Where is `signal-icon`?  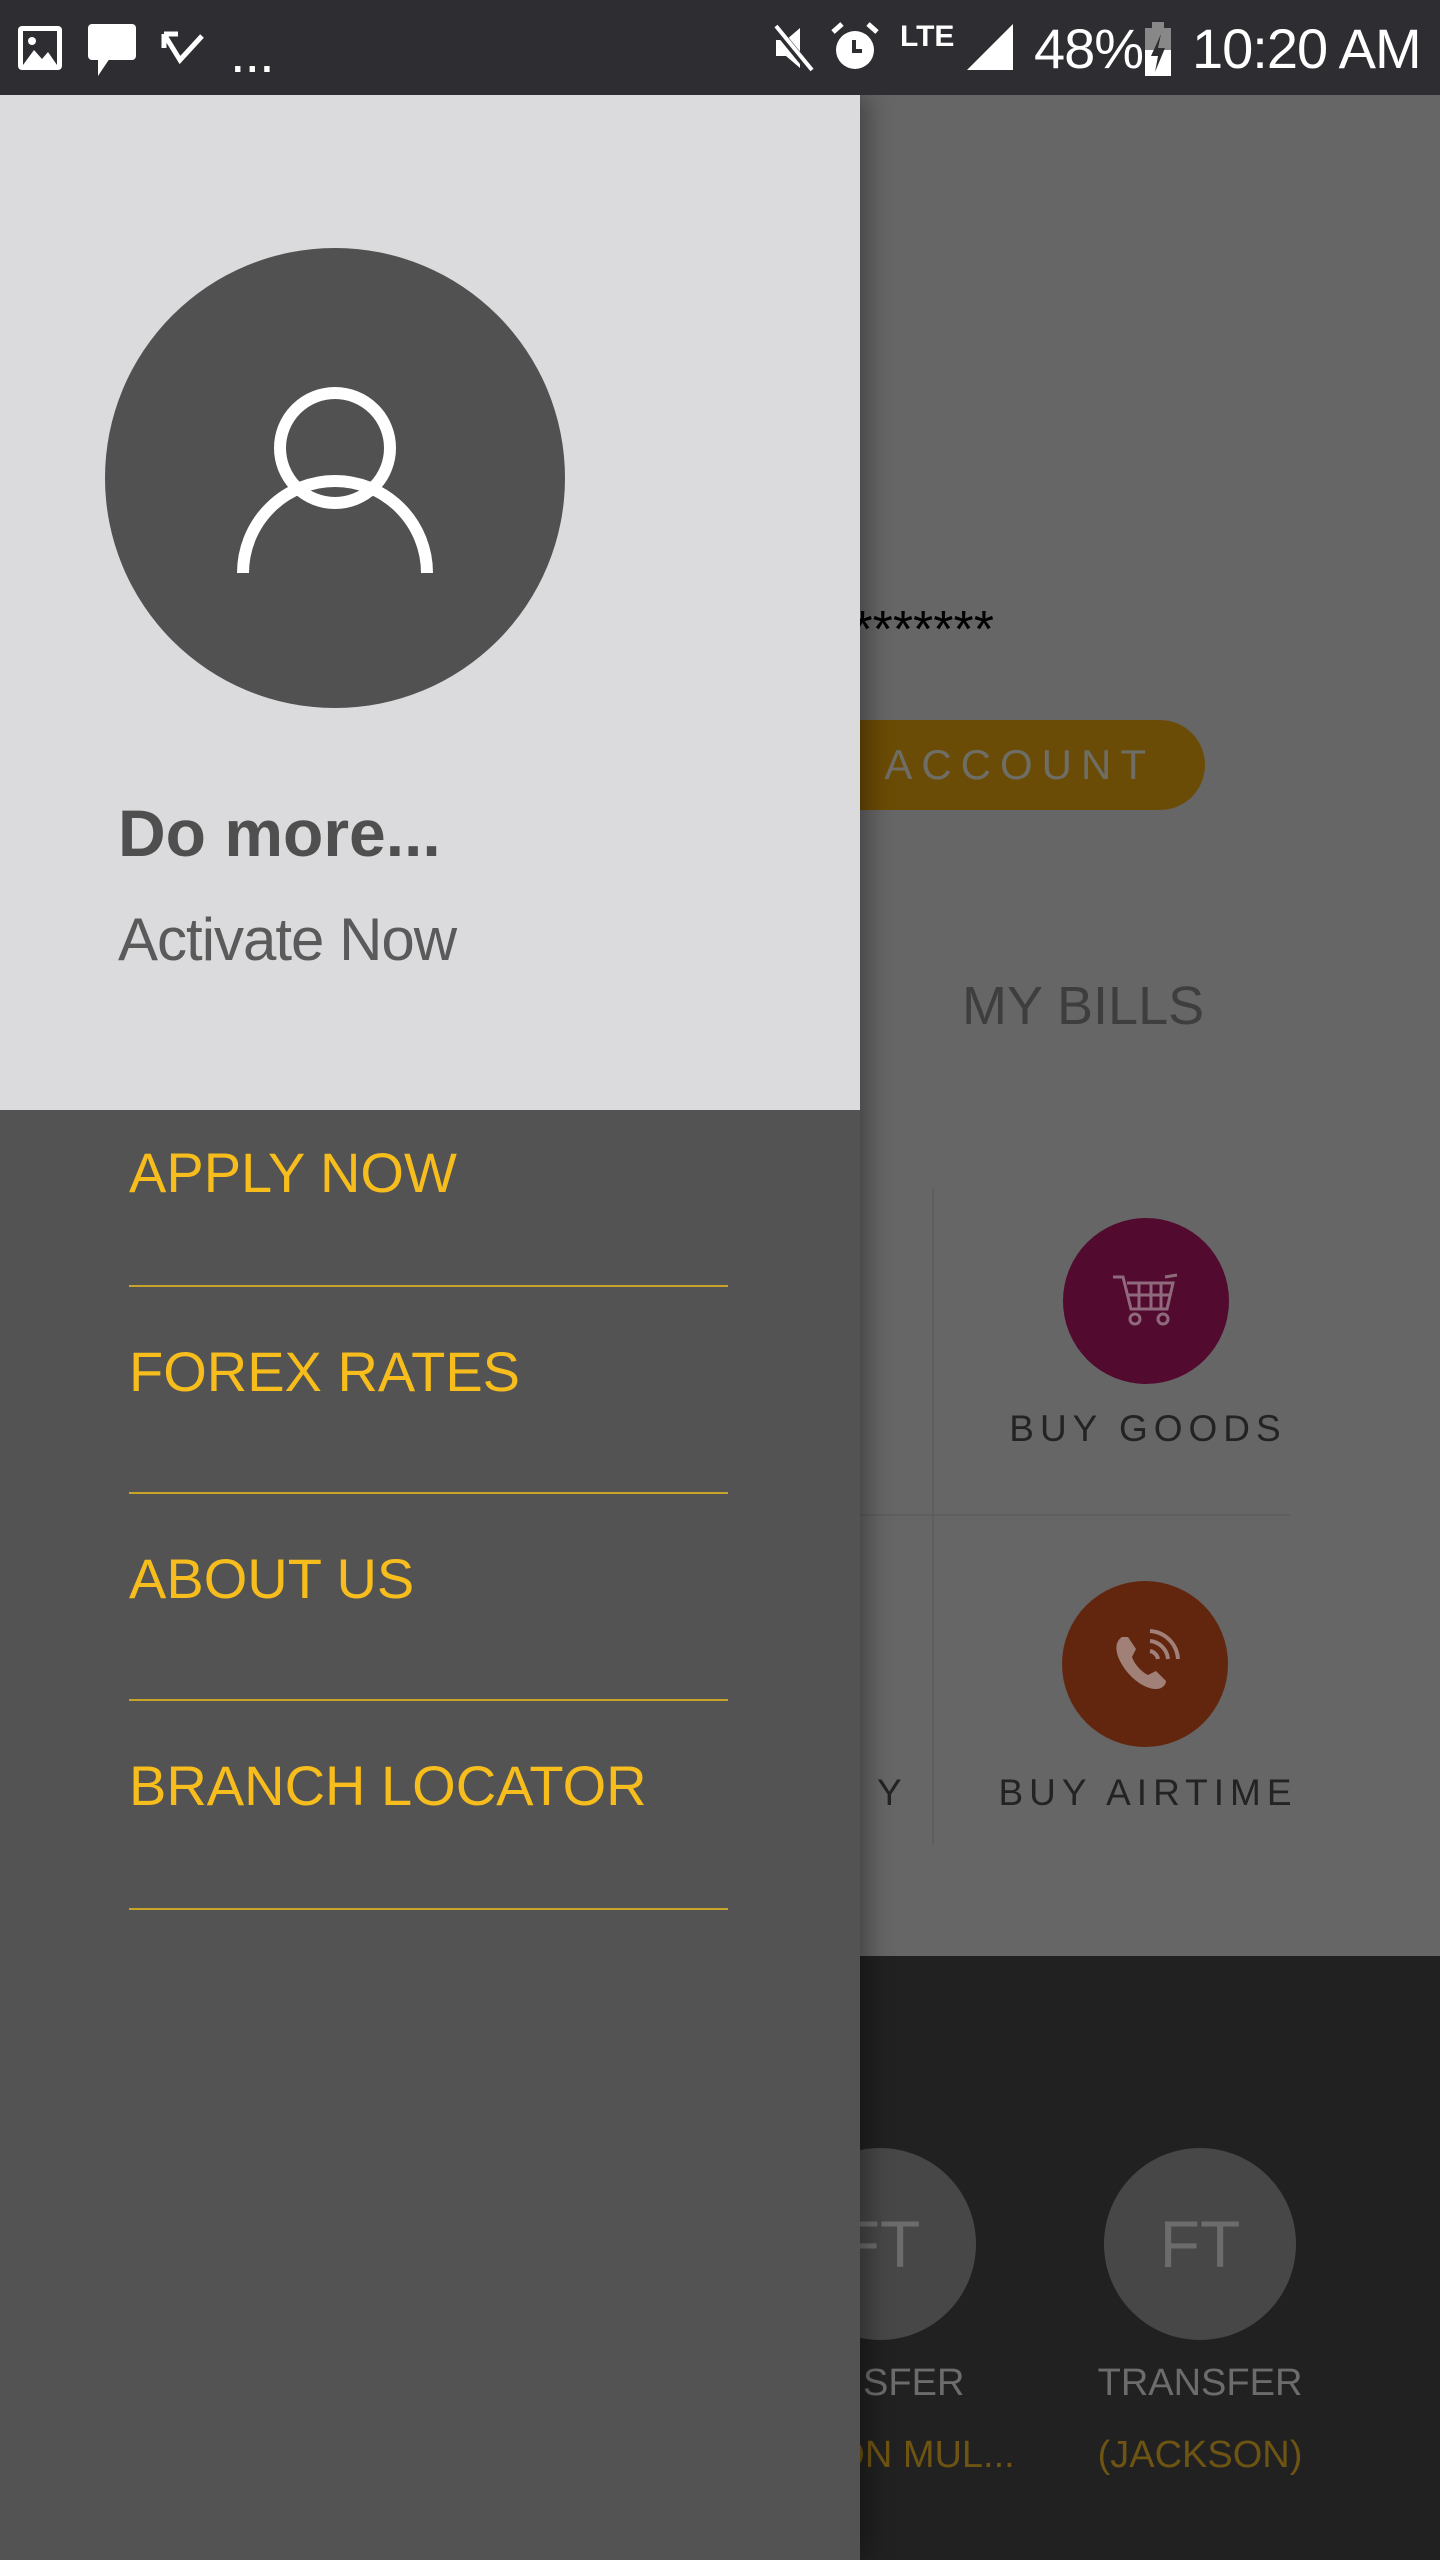 signal-icon is located at coordinates (990, 47).